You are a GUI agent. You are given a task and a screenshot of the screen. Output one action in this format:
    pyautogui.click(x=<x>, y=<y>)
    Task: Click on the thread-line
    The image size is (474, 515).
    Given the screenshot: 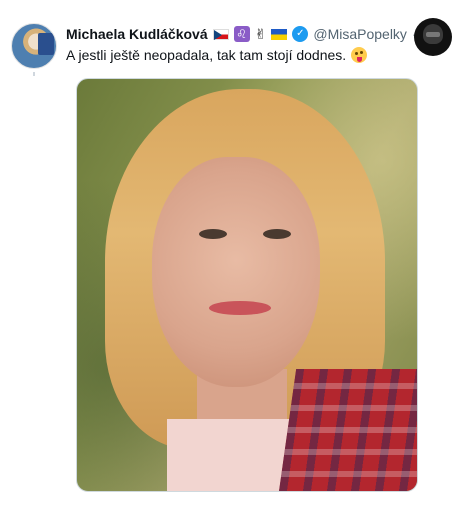 What is the action you would take?
    pyautogui.click(x=34, y=74)
    